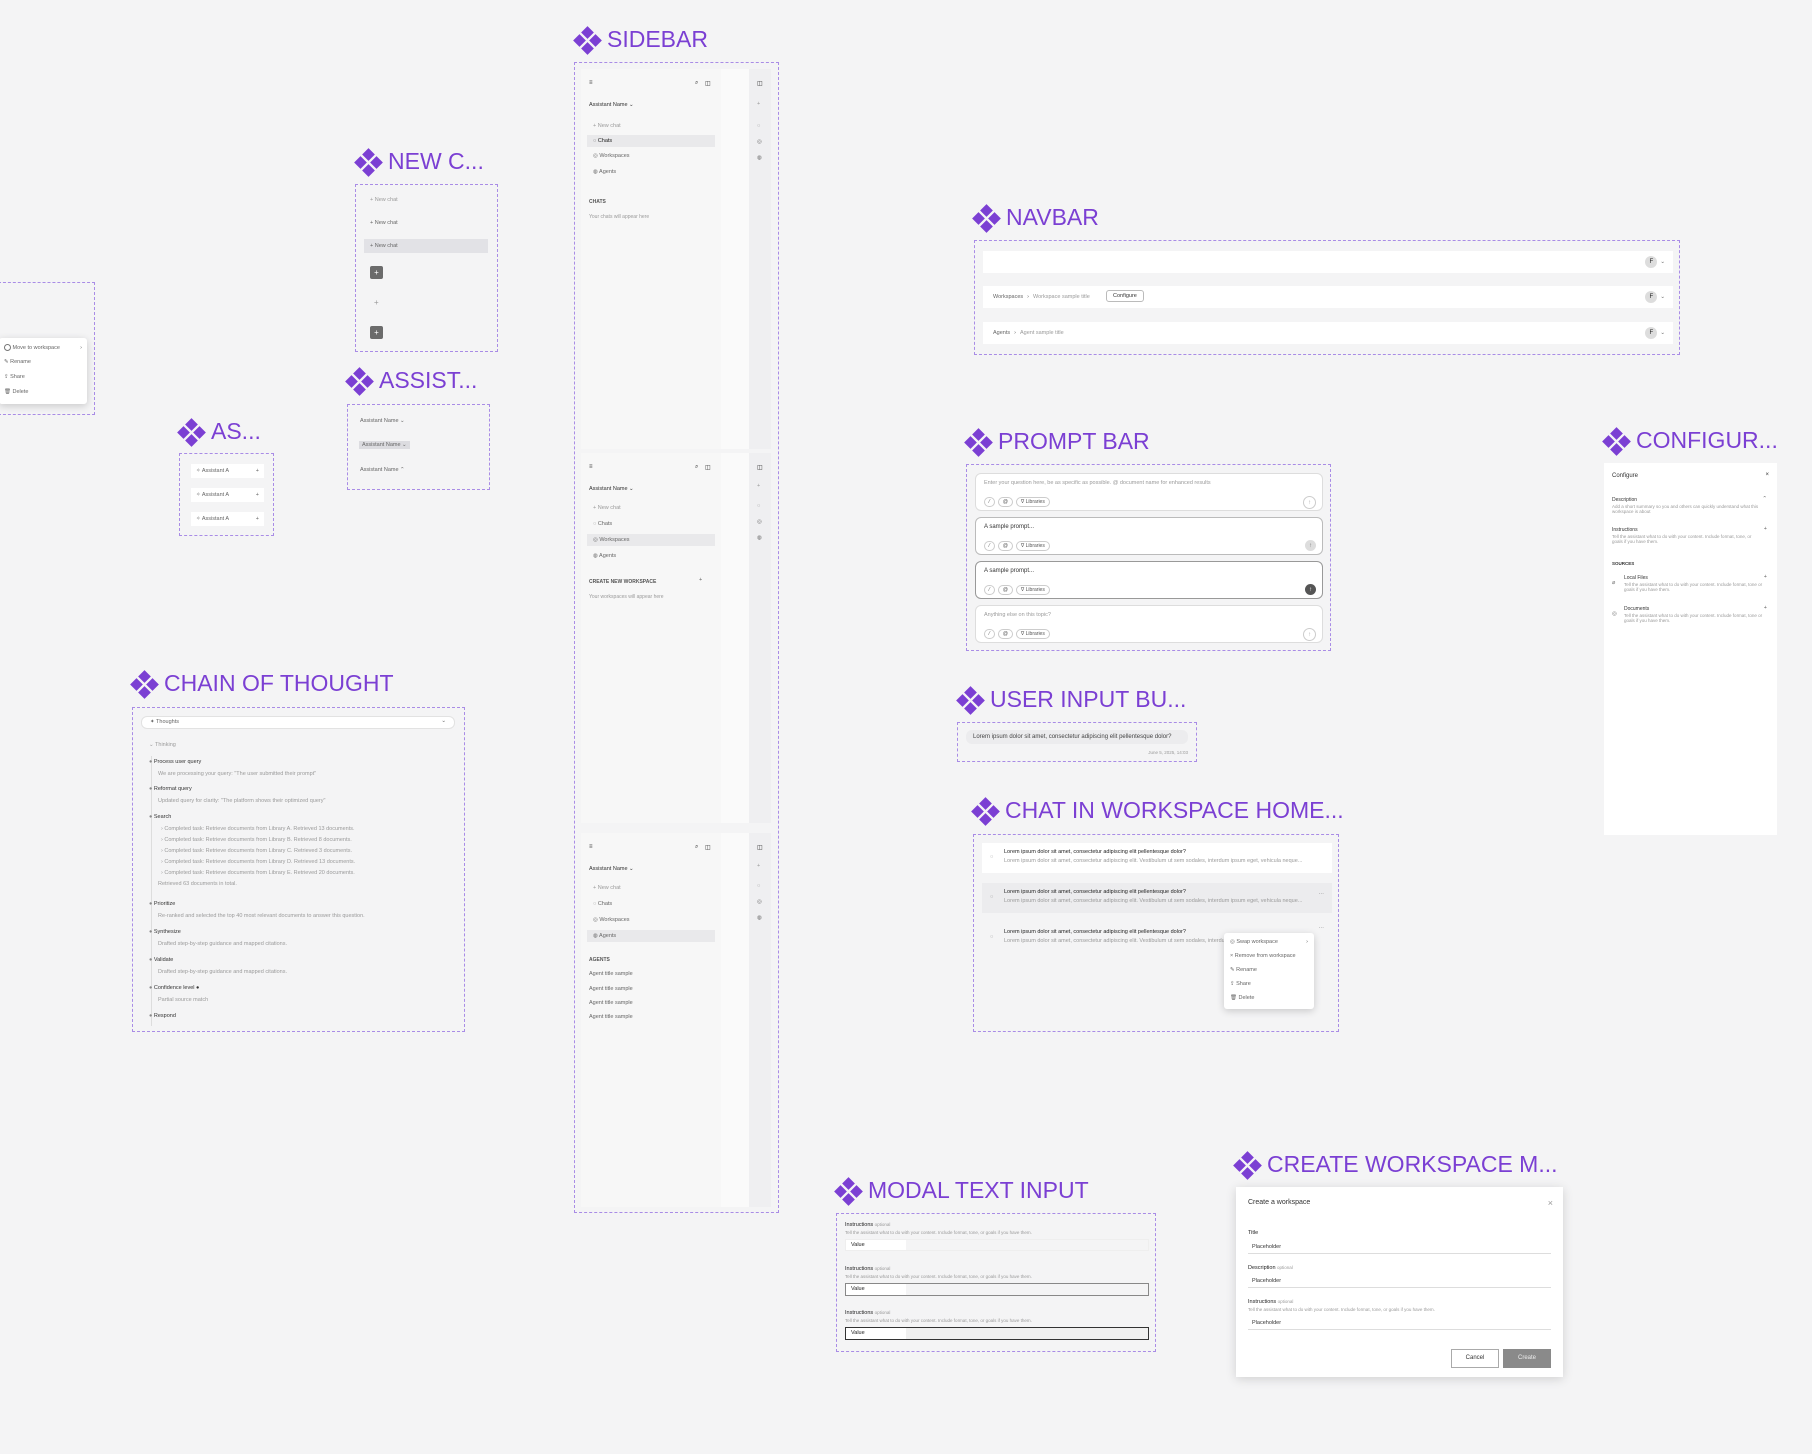 The image size is (1812, 1454). Describe the element at coordinates (1263, 956) in the screenshot. I see `menu-item-remove-from-workspace: × Remove from workspace` at that location.